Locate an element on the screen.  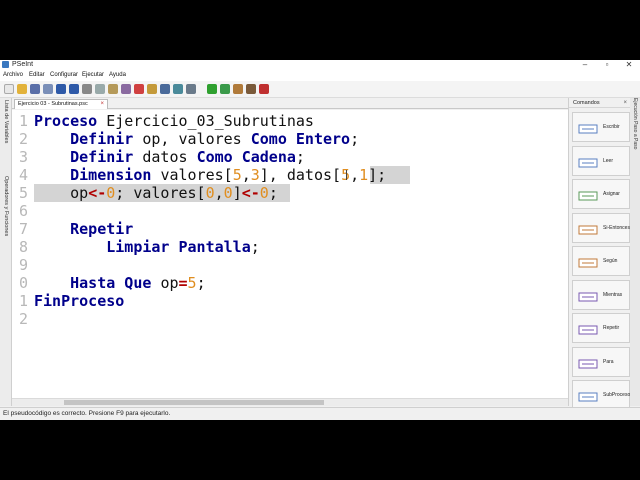
line-number: 4 is located at coordinates (23, 175).